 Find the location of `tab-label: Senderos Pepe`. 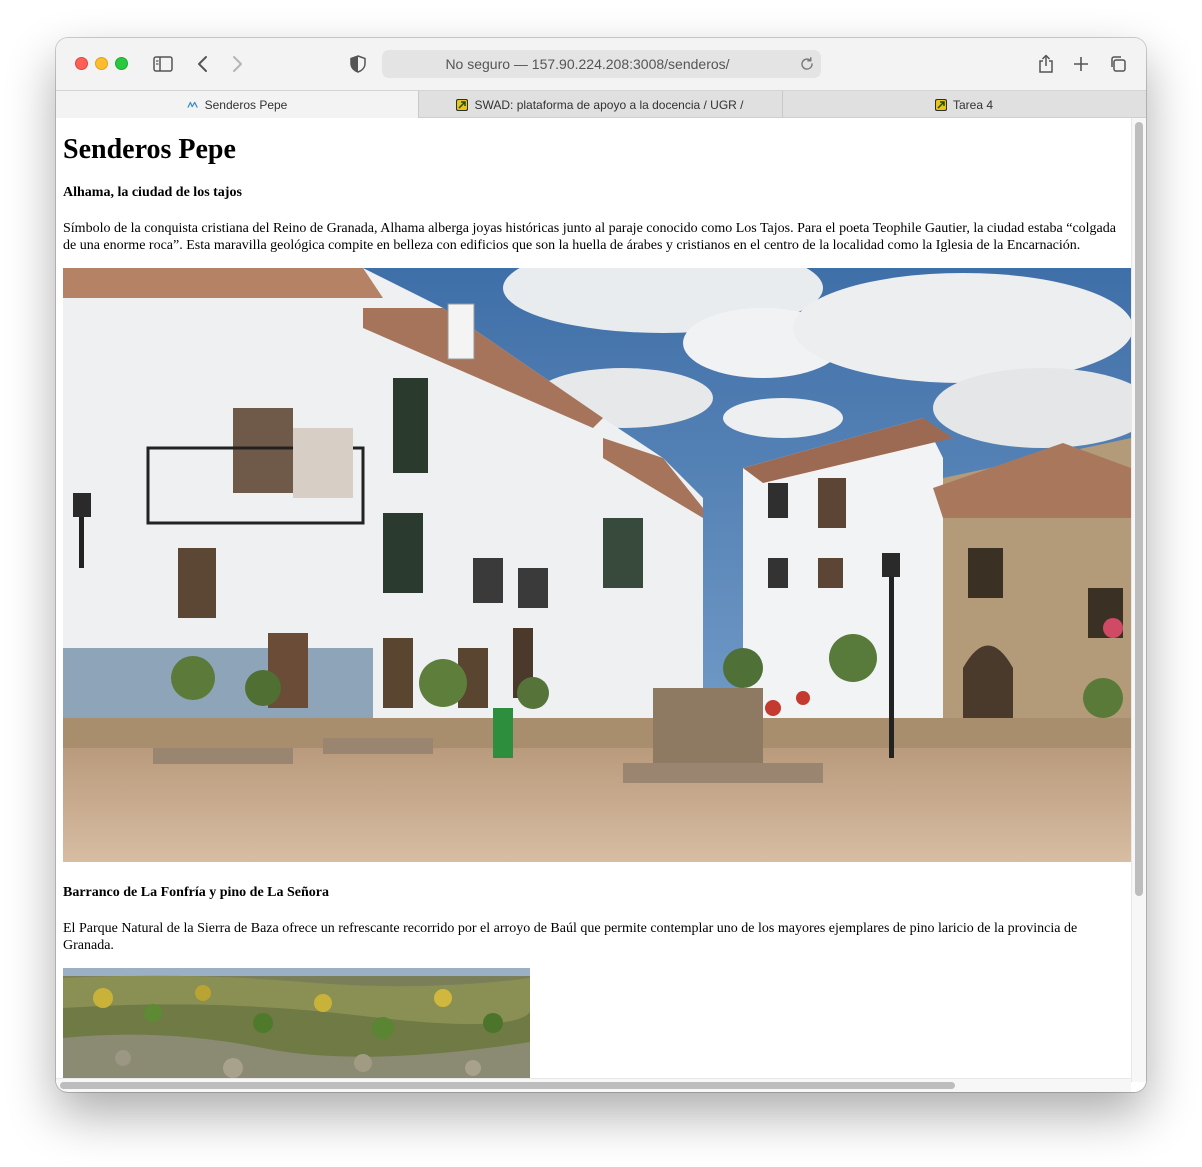

tab-label: Senderos Pepe is located at coordinates (246, 104).